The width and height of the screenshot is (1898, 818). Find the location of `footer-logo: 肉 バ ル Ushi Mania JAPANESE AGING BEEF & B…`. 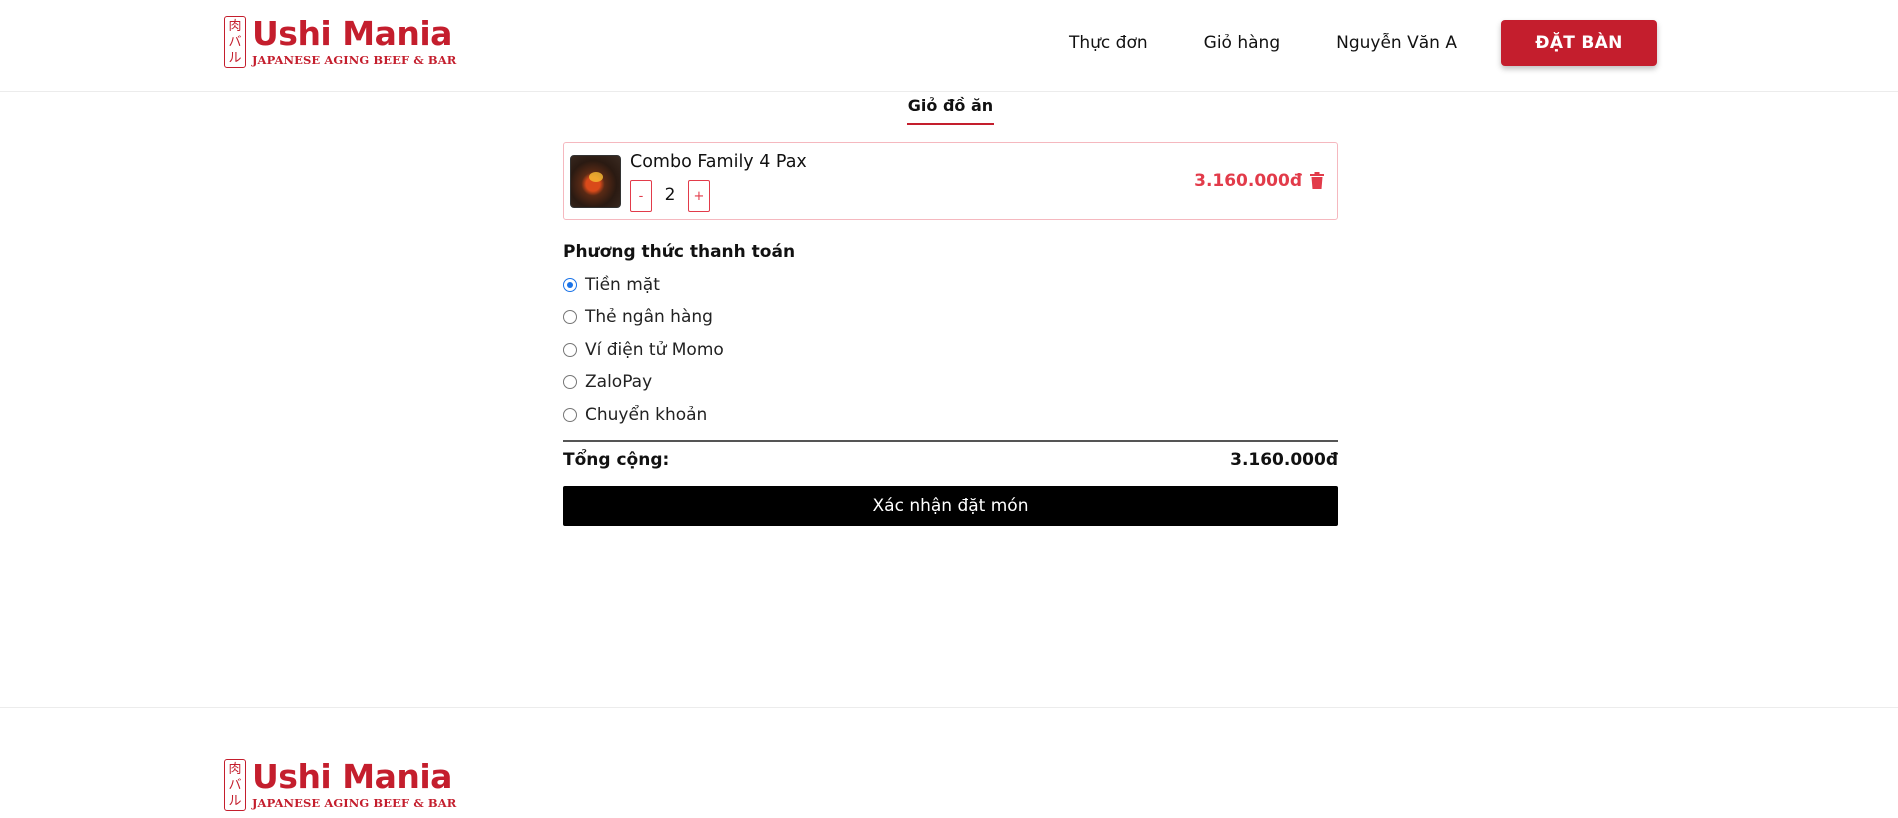

footer-logo: 肉 バ ル Ushi Mania JAPANESE AGING BEEF & B… is located at coordinates (340, 785).